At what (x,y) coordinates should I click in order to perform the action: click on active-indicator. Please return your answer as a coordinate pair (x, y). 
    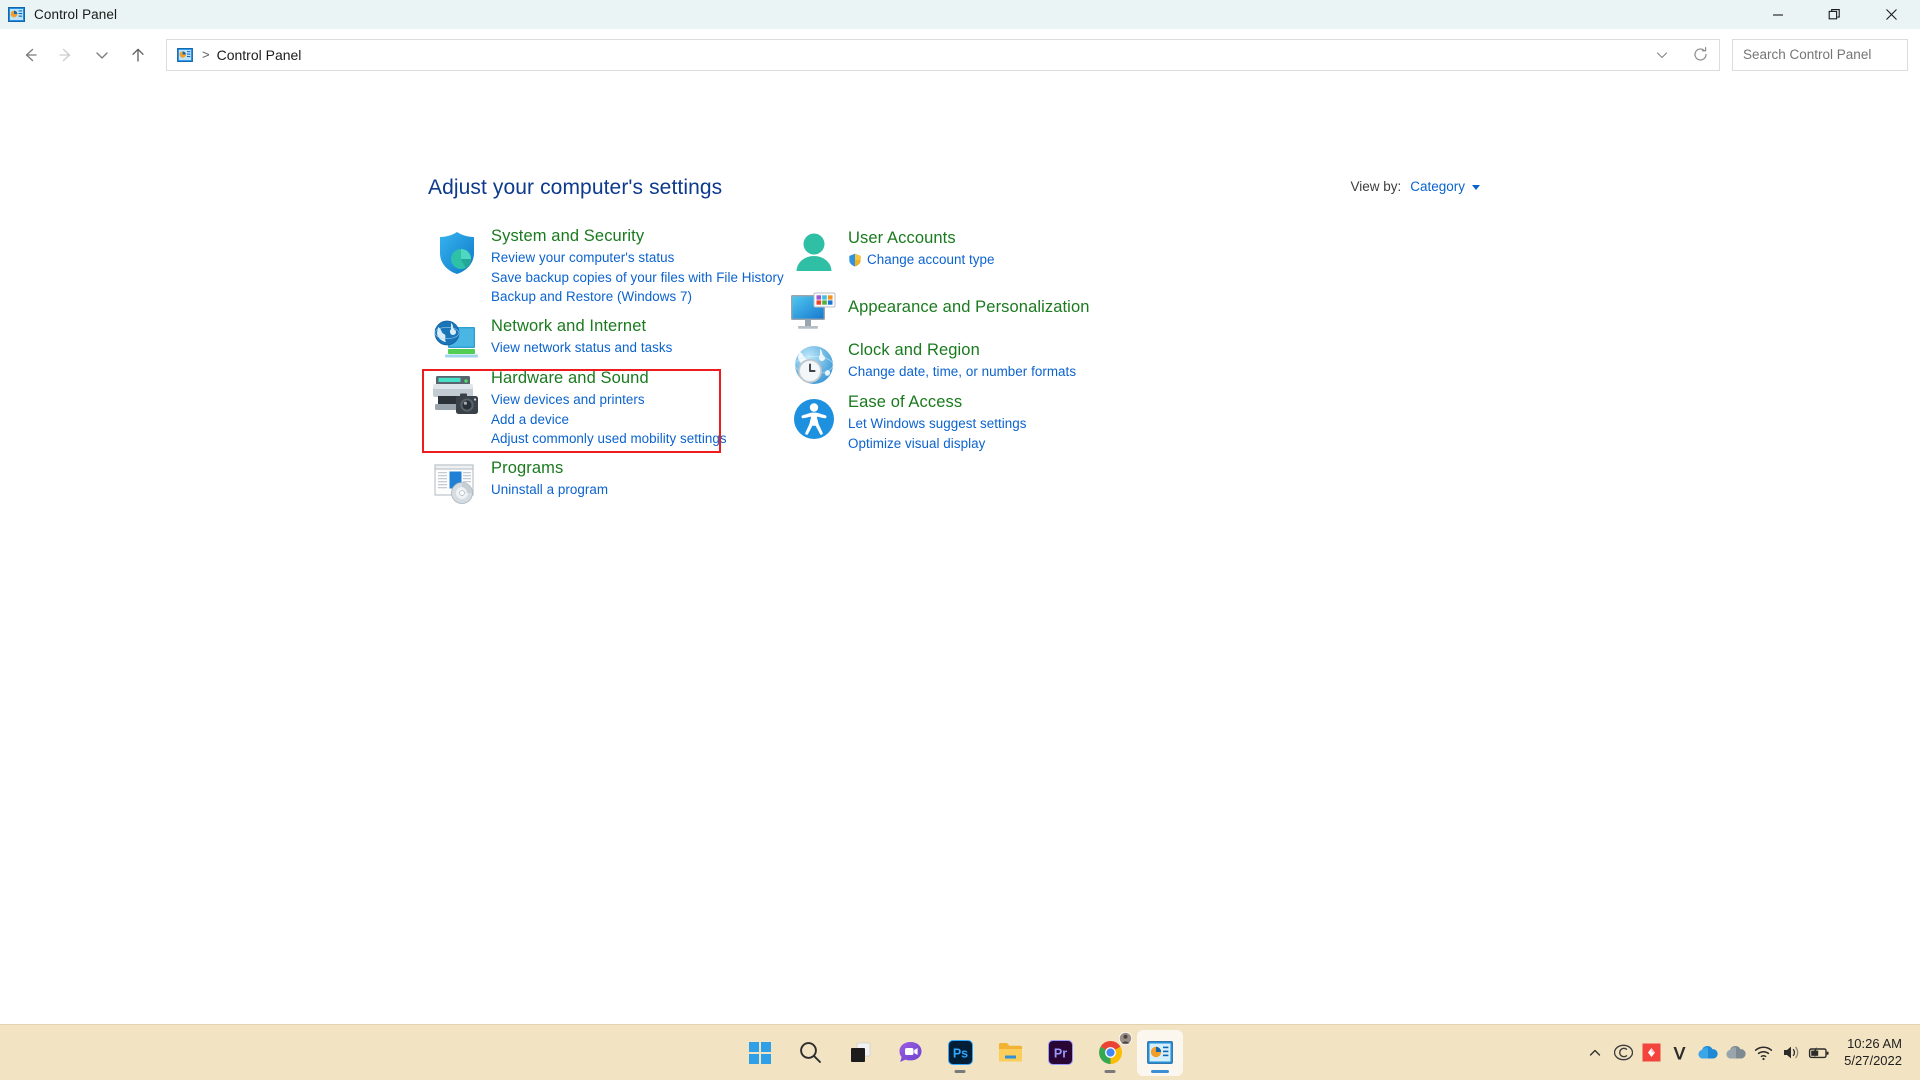
    Looking at the image, I should click on (1160, 1071).